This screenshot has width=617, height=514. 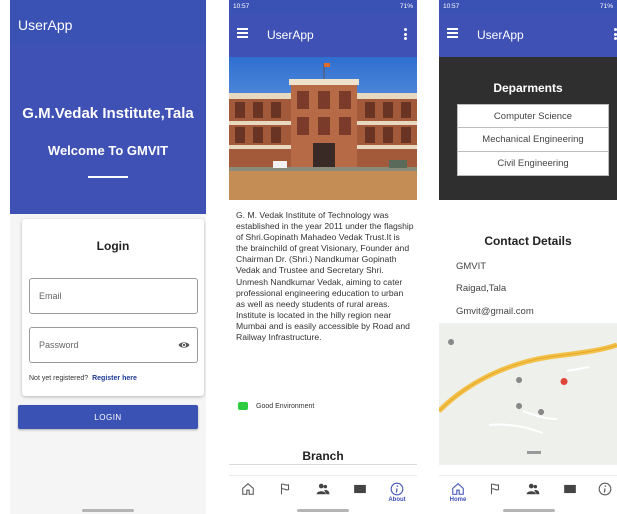 What do you see at coordinates (114, 378) in the screenshot?
I see `register-link: Register here` at bounding box center [114, 378].